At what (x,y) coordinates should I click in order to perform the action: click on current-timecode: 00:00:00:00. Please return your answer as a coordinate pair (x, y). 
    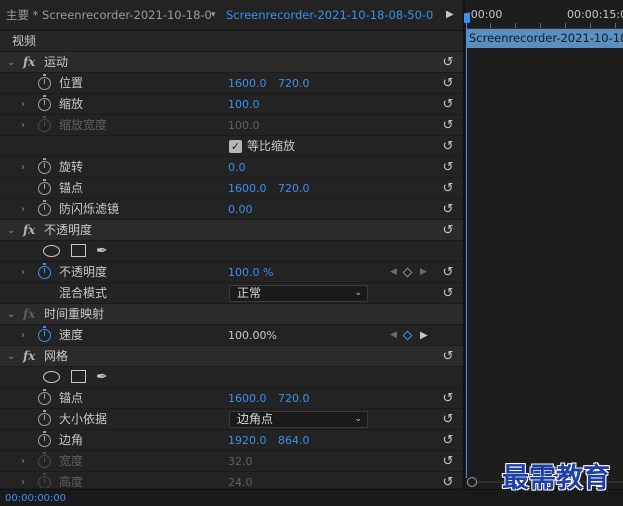
    Looking at the image, I should click on (35, 498).